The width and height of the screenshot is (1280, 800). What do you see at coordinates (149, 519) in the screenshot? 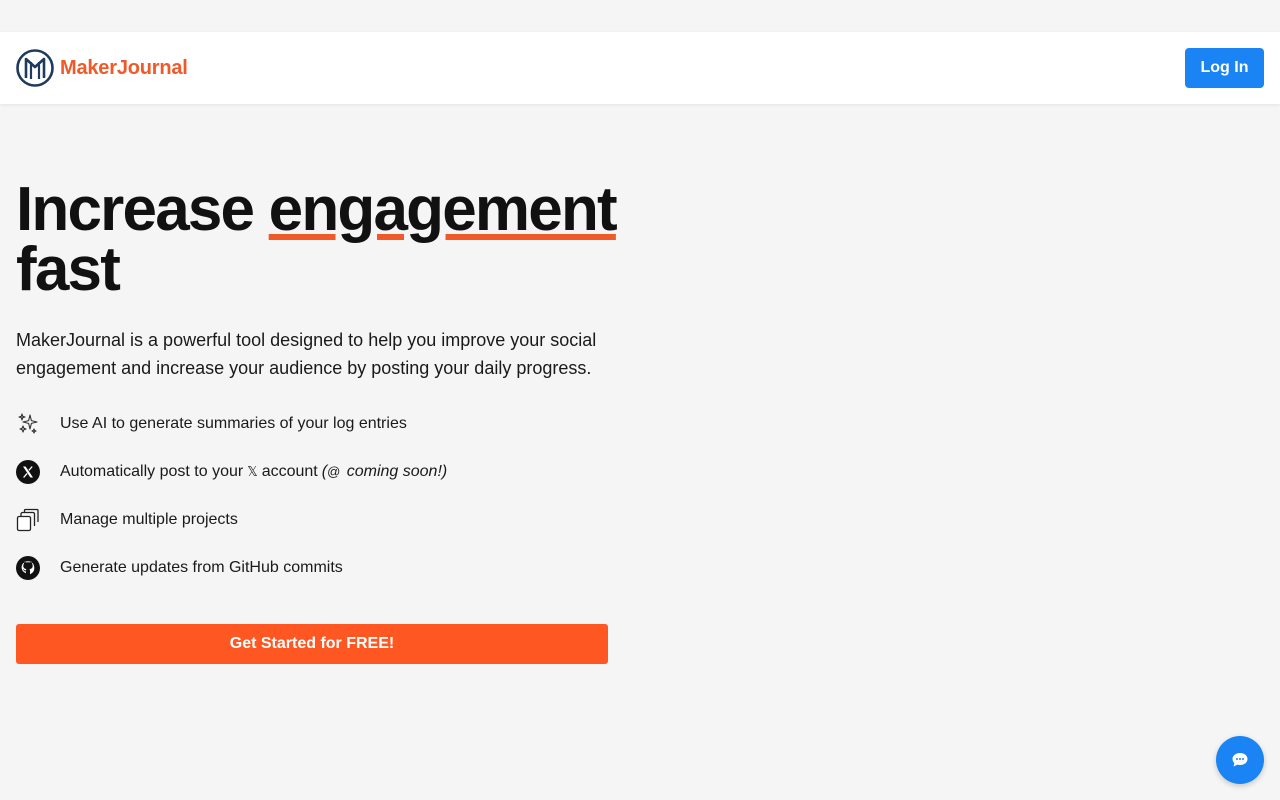
I see `feature-text: Manage multiple projects` at bounding box center [149, 519].